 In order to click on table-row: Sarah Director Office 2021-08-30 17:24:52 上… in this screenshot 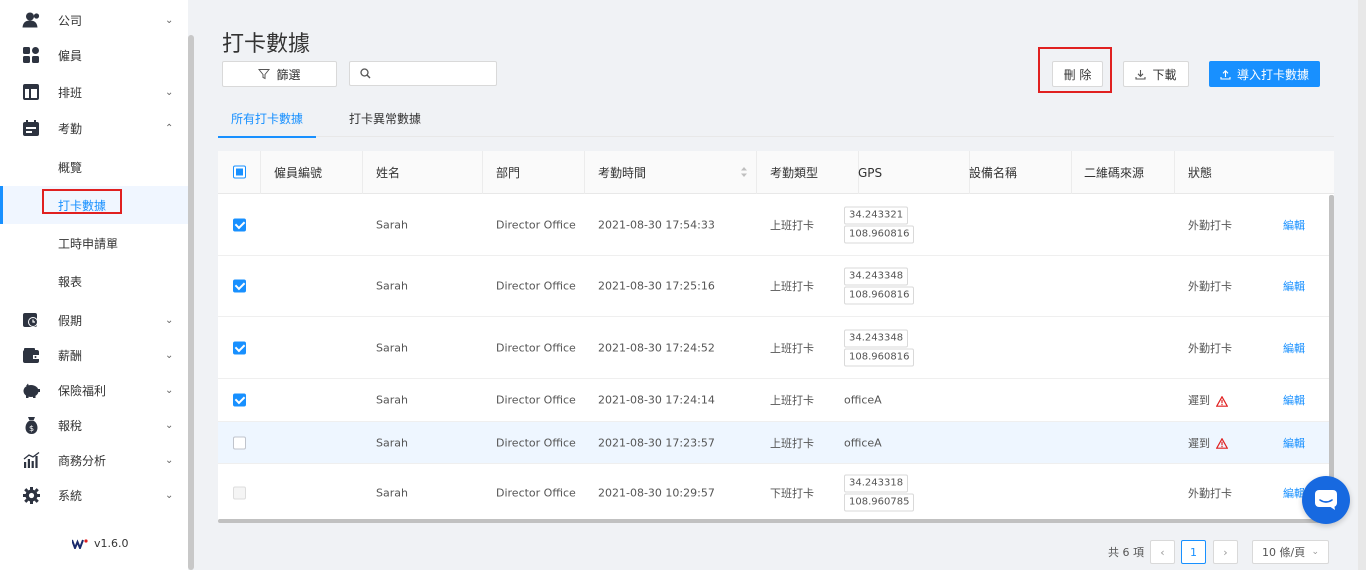, I will do `click(776, 348)`.